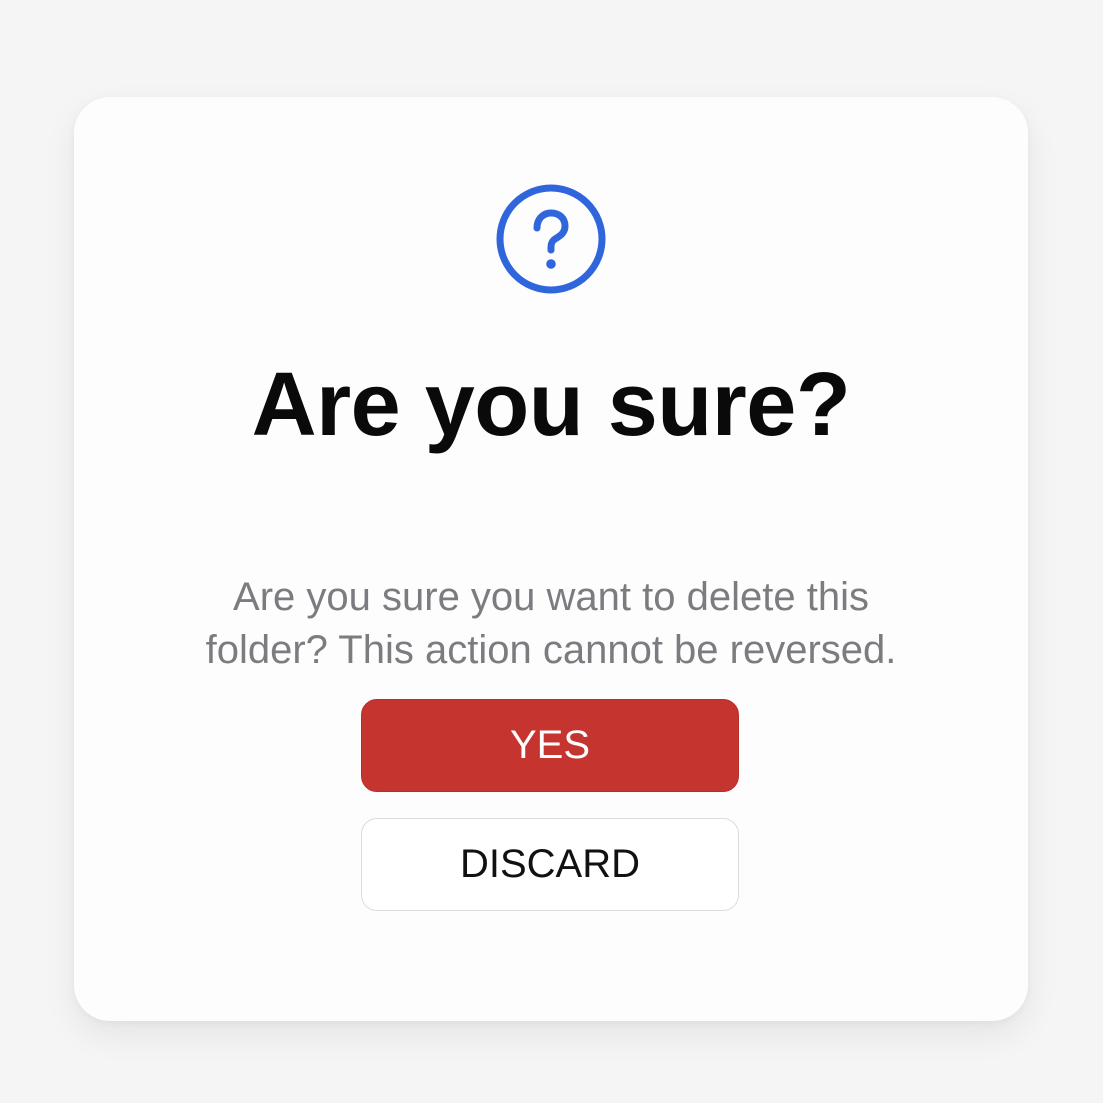  I want to click on discard-button: DISCARD, so click(550, 864).